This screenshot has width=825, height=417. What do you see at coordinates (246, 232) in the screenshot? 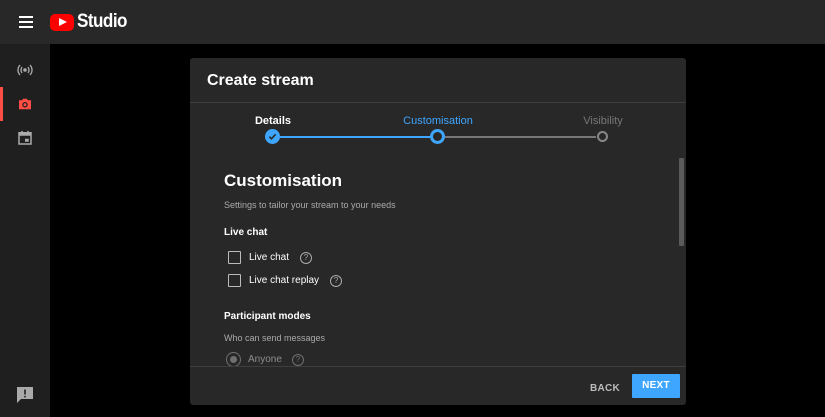
I see `live-chat-heading: Live chat` at bounding box center [246, 232].